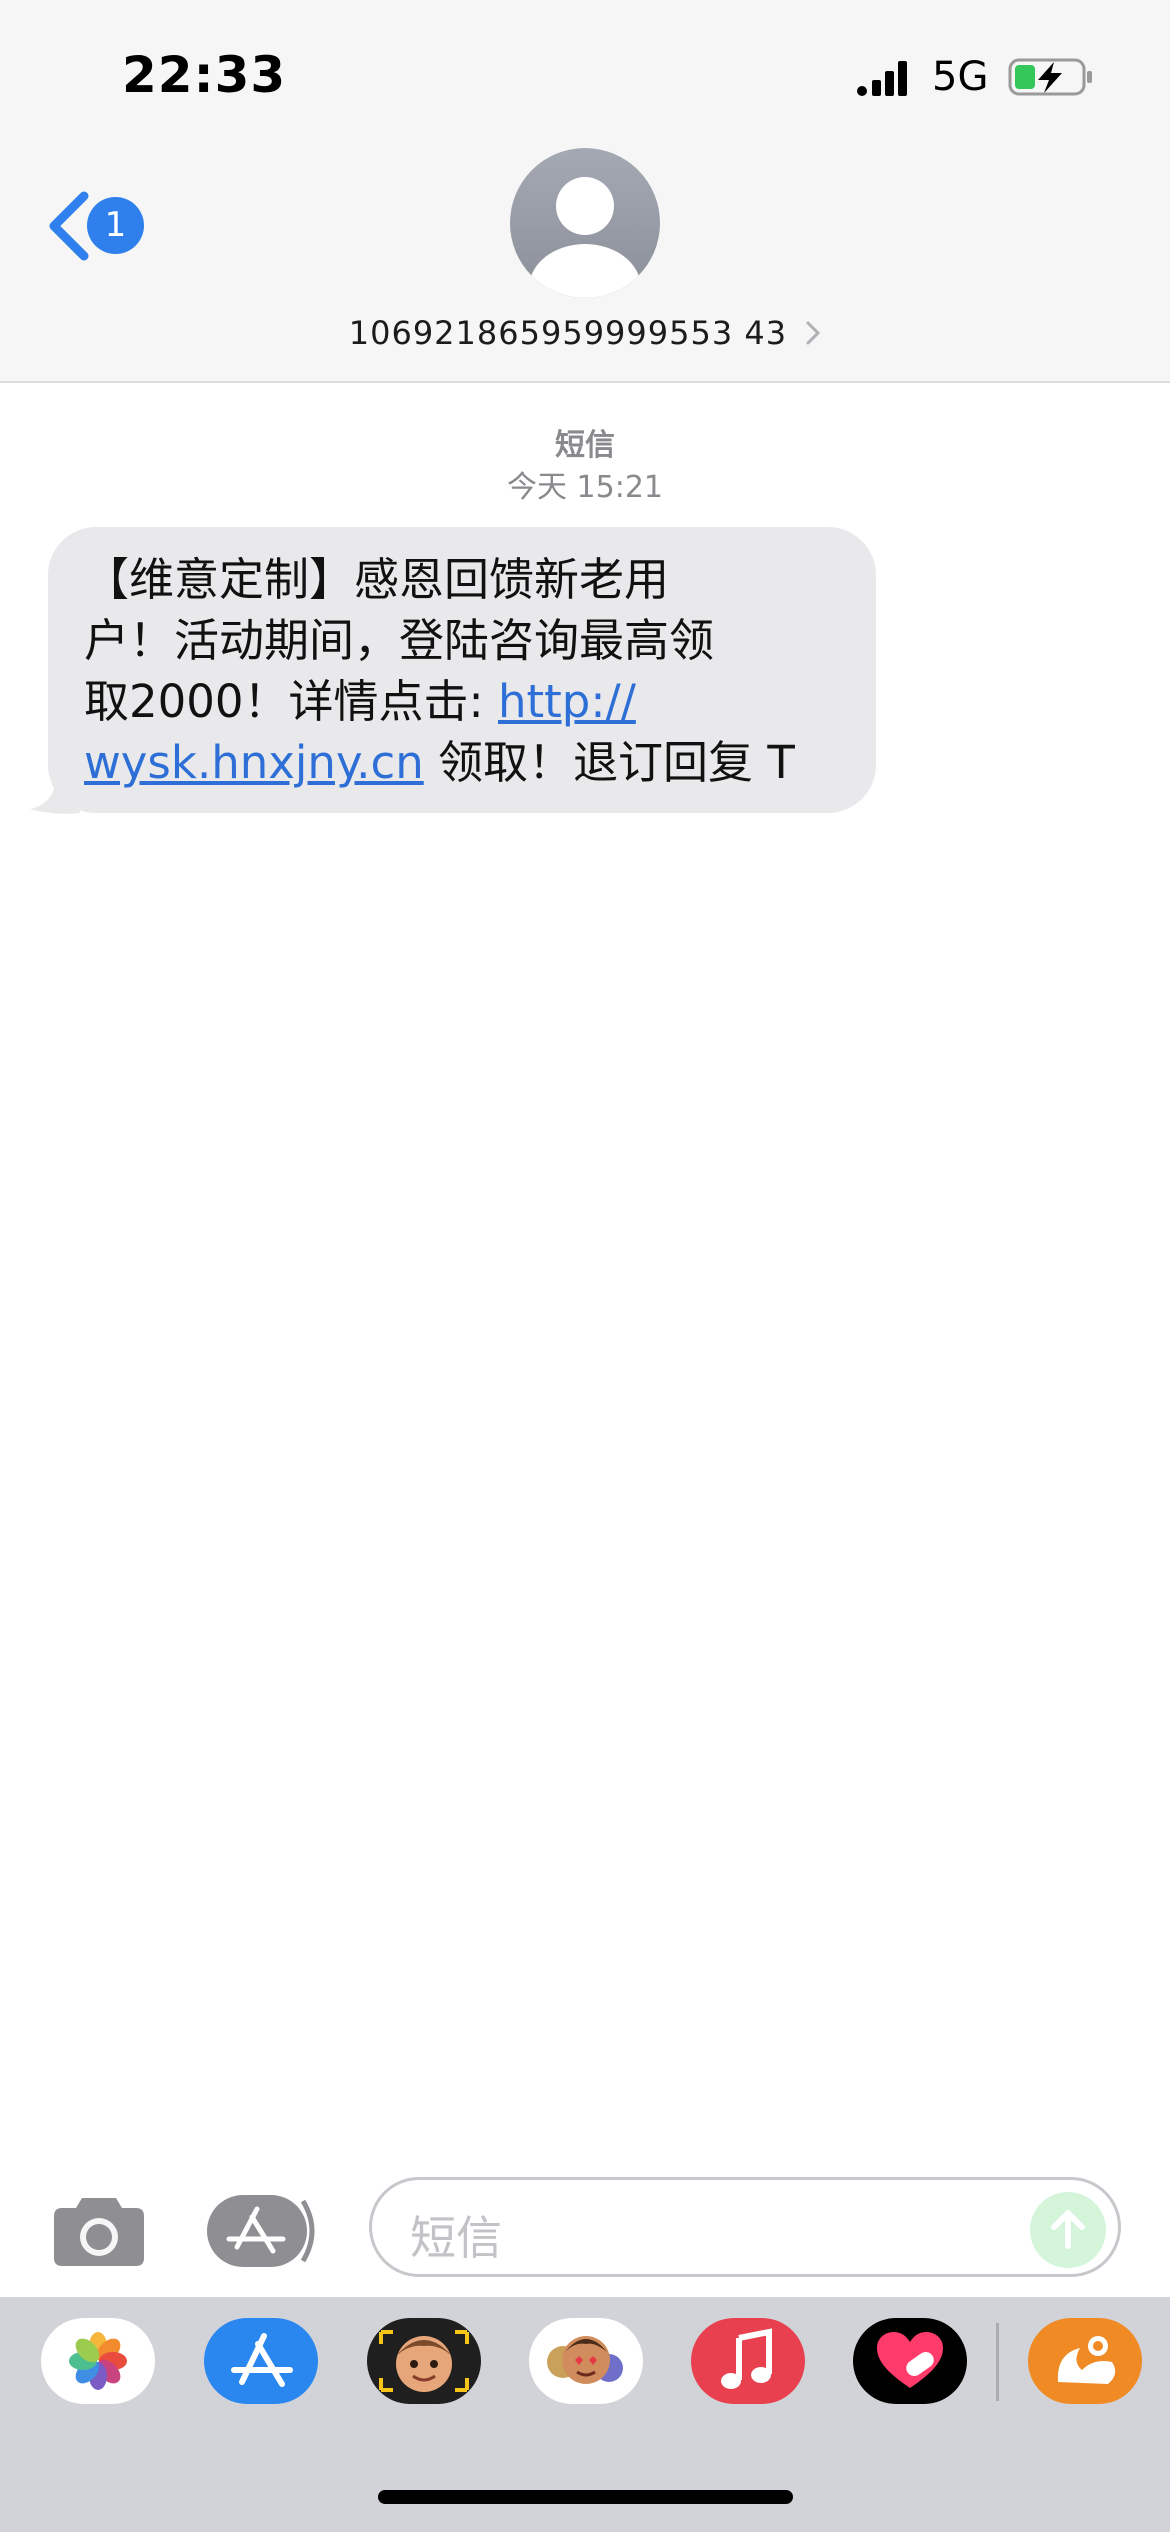  What do you see at coordinates (586, 2361) in the screenshot?
I see `animoji-icon` at bounding box center [586, 2361].